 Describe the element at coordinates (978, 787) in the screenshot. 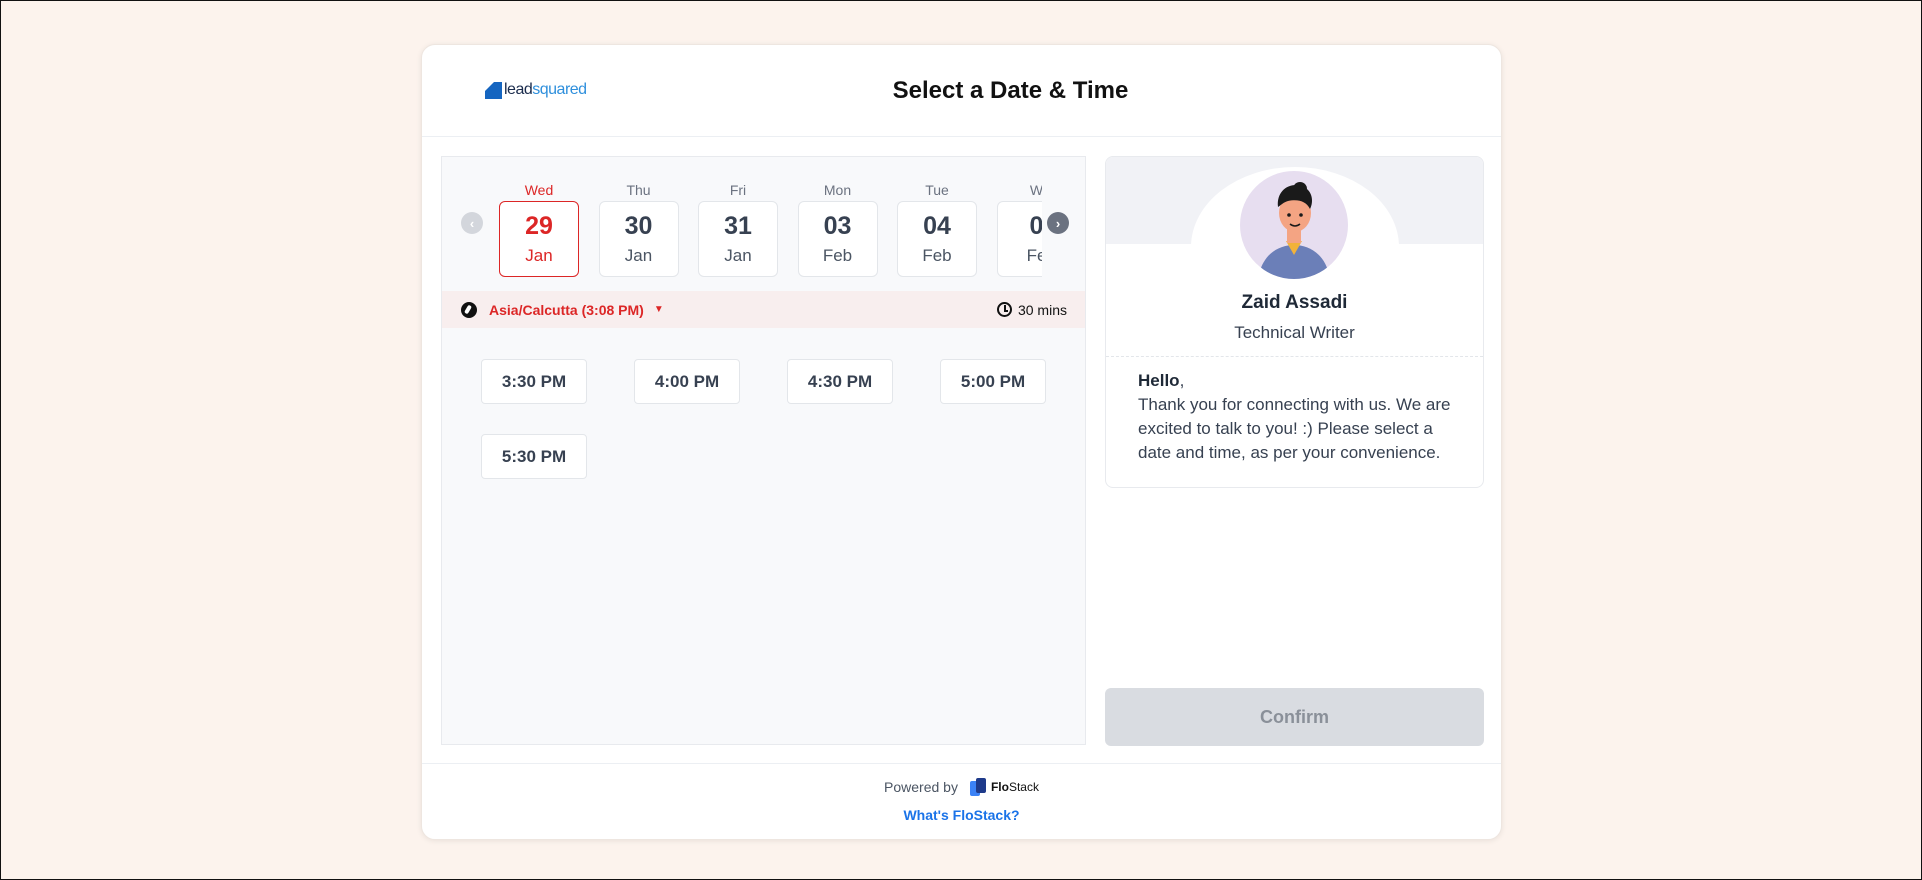

I see `flostack-logo-icon` at that location.